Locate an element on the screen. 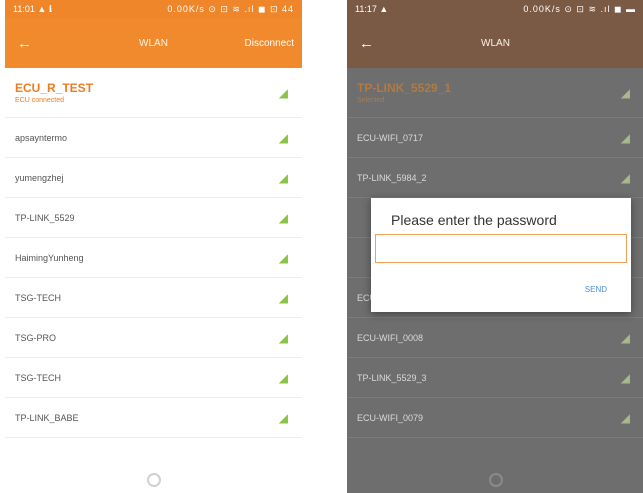 The height and width of the screenshot is (493, 643). selection-status: Selected is located at coordinates (371, 100).